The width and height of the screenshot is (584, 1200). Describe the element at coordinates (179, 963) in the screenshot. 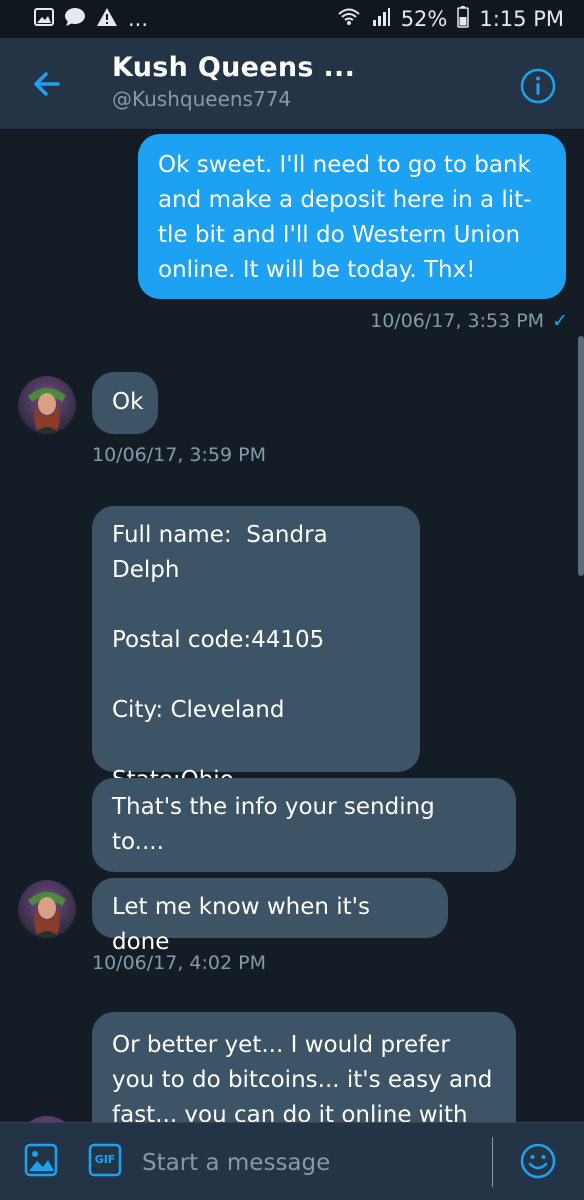

I see `message-timestamp: 10/06/17, 4:02 PM` at that location.